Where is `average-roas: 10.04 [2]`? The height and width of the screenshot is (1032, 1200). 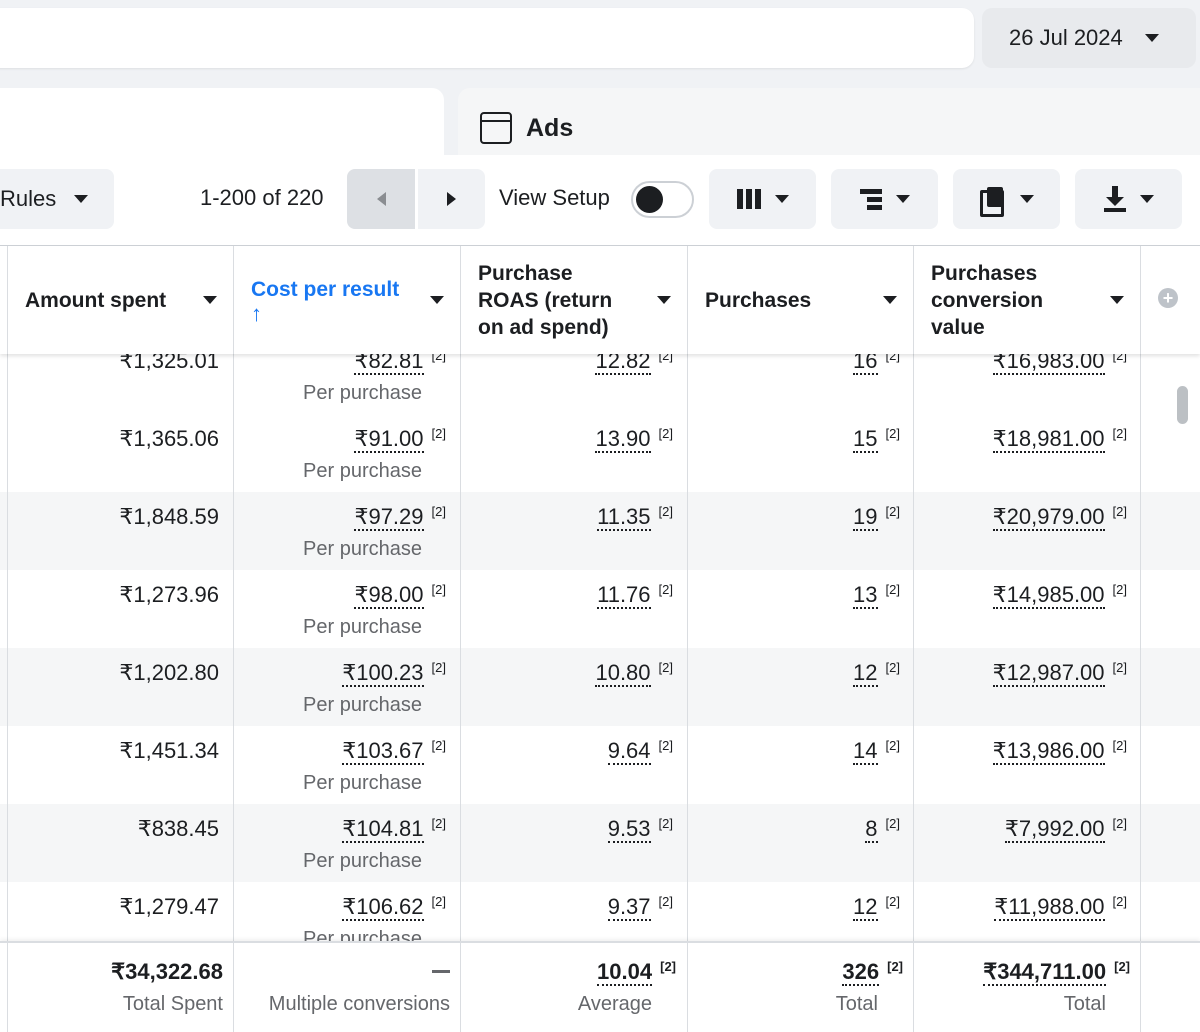
average-roas: 10.04 [2] is located at coordinates (636, 972).